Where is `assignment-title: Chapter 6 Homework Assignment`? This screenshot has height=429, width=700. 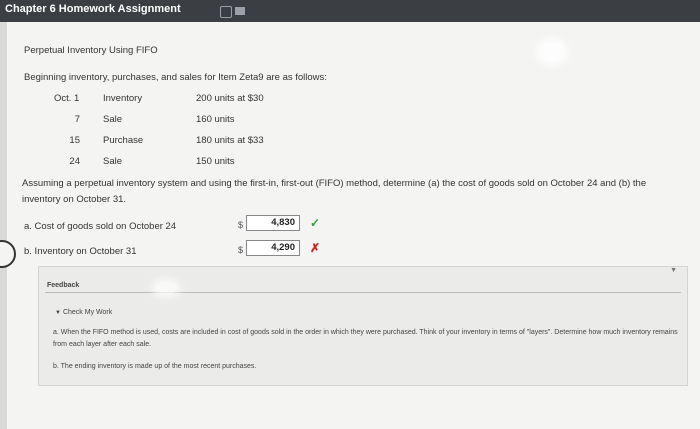 assignment-title: Chapter 6 Homework Assignment is located at coordinates (93, 9).